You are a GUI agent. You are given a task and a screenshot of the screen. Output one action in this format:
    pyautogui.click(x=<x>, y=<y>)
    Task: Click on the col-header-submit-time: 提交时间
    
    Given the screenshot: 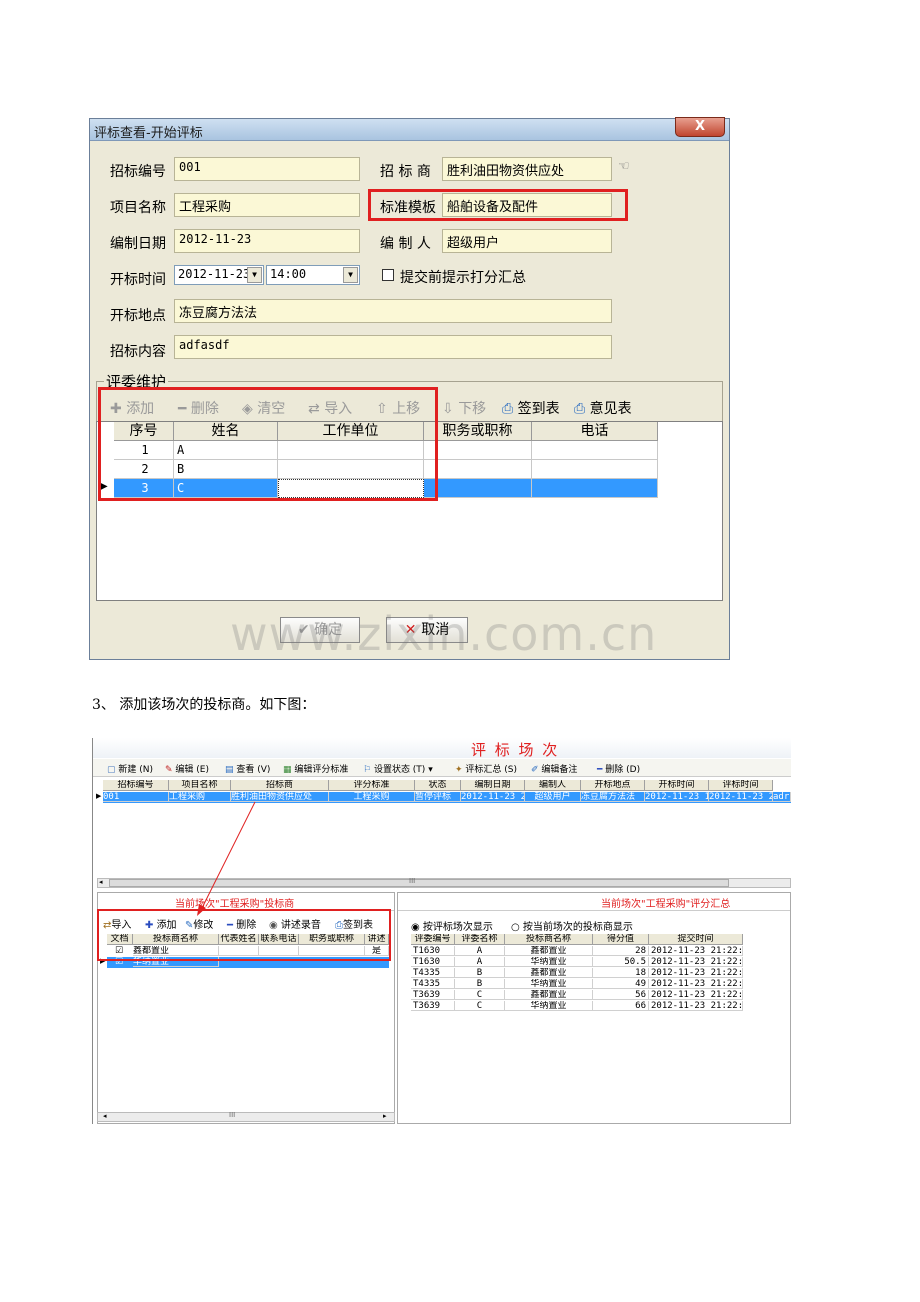 What is the action you would take?
    pyautogui.click(x=696, y=939)
    